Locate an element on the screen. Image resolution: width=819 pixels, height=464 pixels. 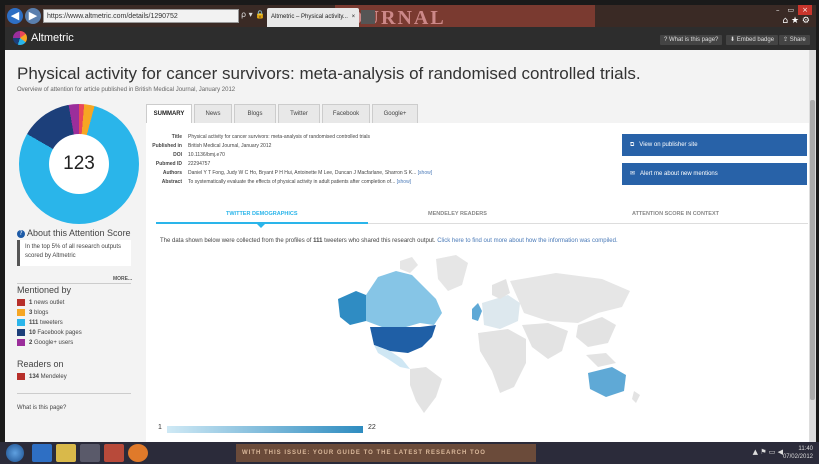
minimize-button: – is located at coordinates (778, 10).